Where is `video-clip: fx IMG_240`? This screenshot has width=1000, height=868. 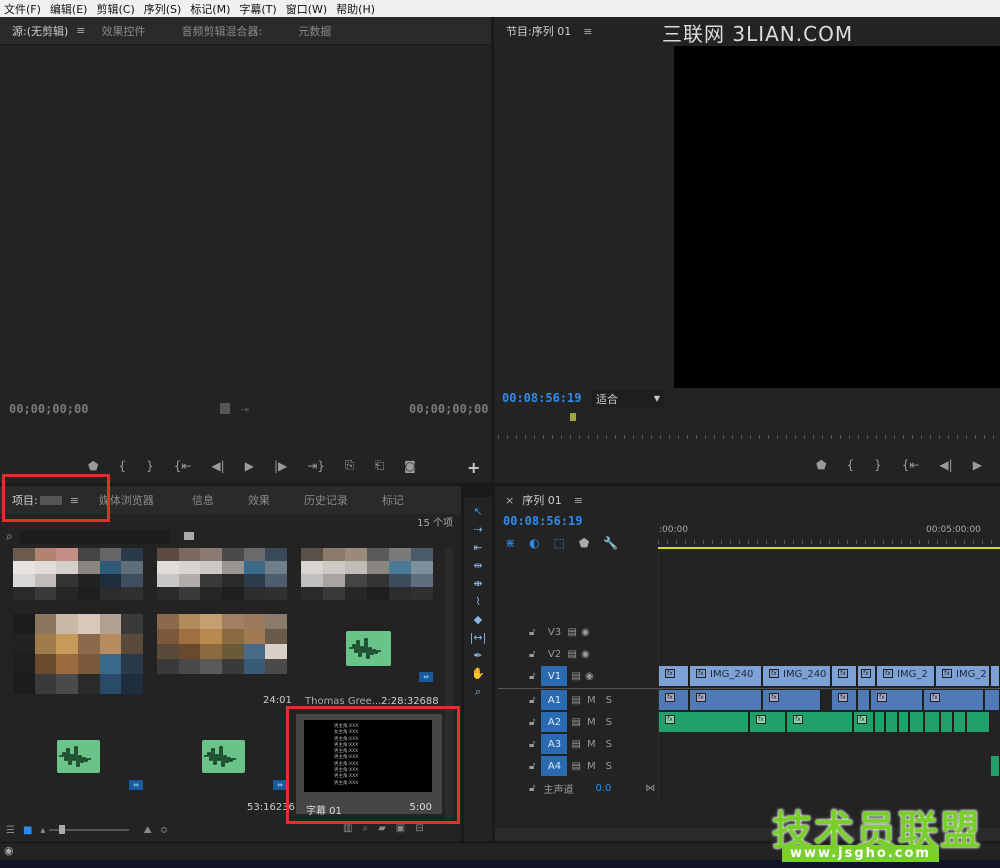
video-clip: fx IMG_240 is located at coordinates (726, 676).